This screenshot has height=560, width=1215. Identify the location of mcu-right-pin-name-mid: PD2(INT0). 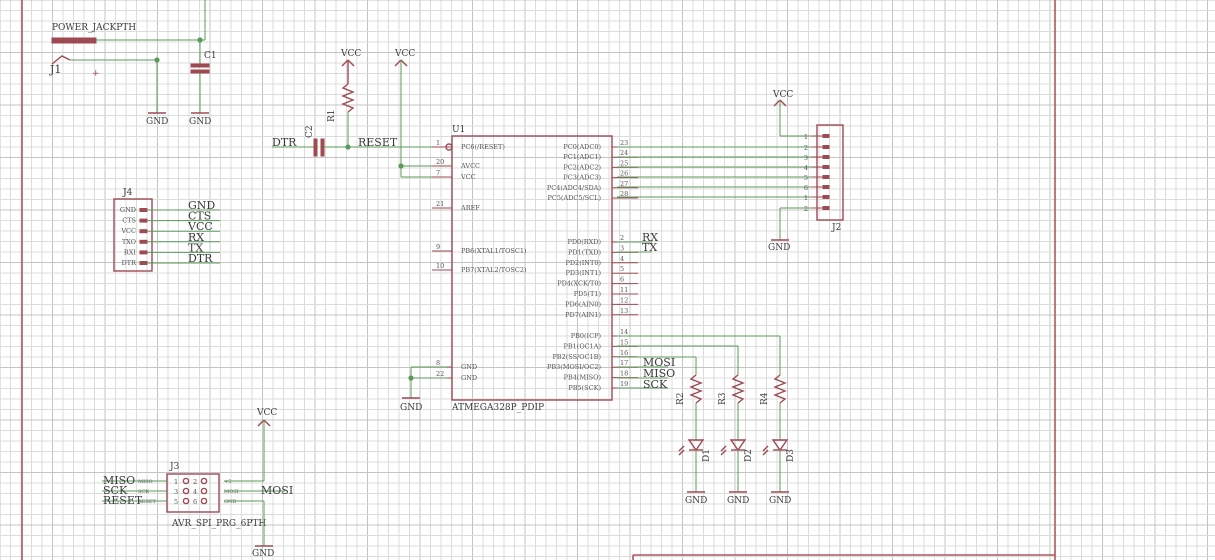
(583, 263).